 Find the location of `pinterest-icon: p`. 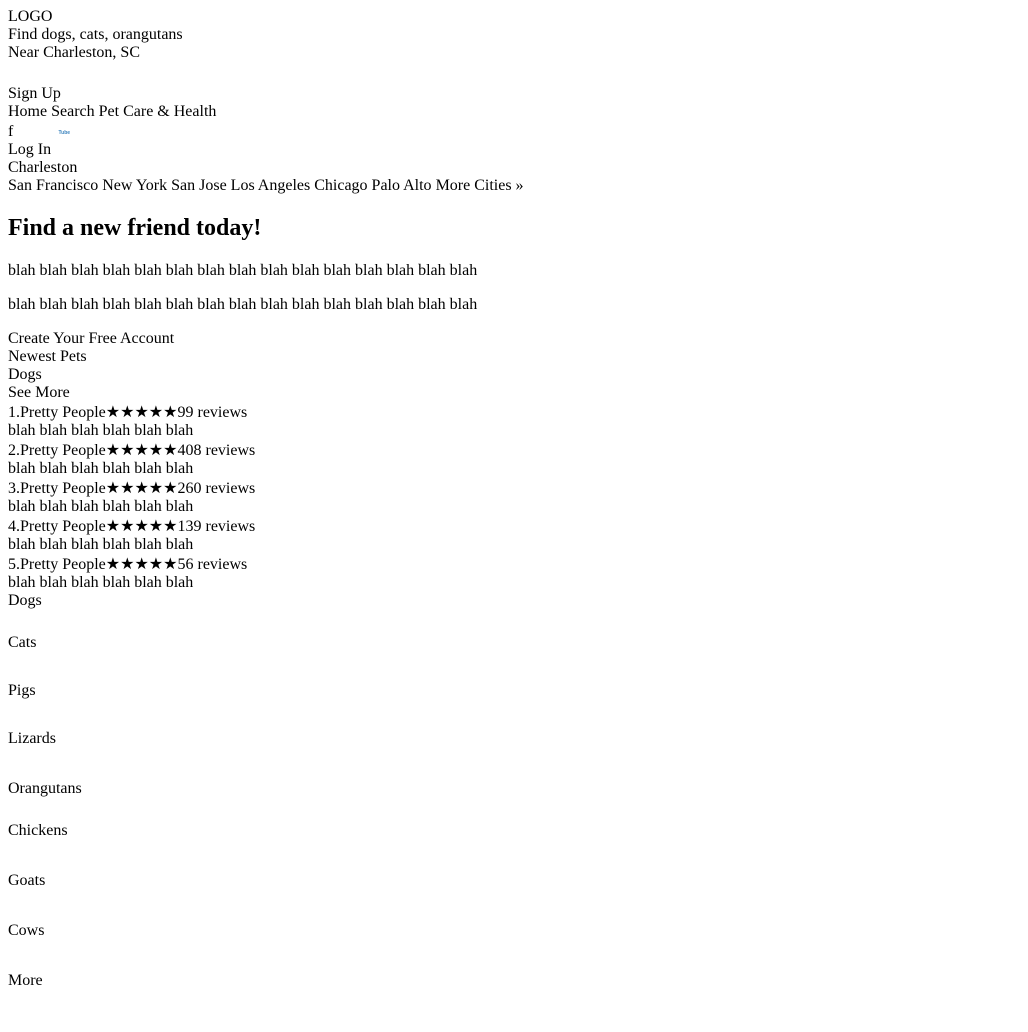

pinterest-icon: p is located at coordinates (46, 130).